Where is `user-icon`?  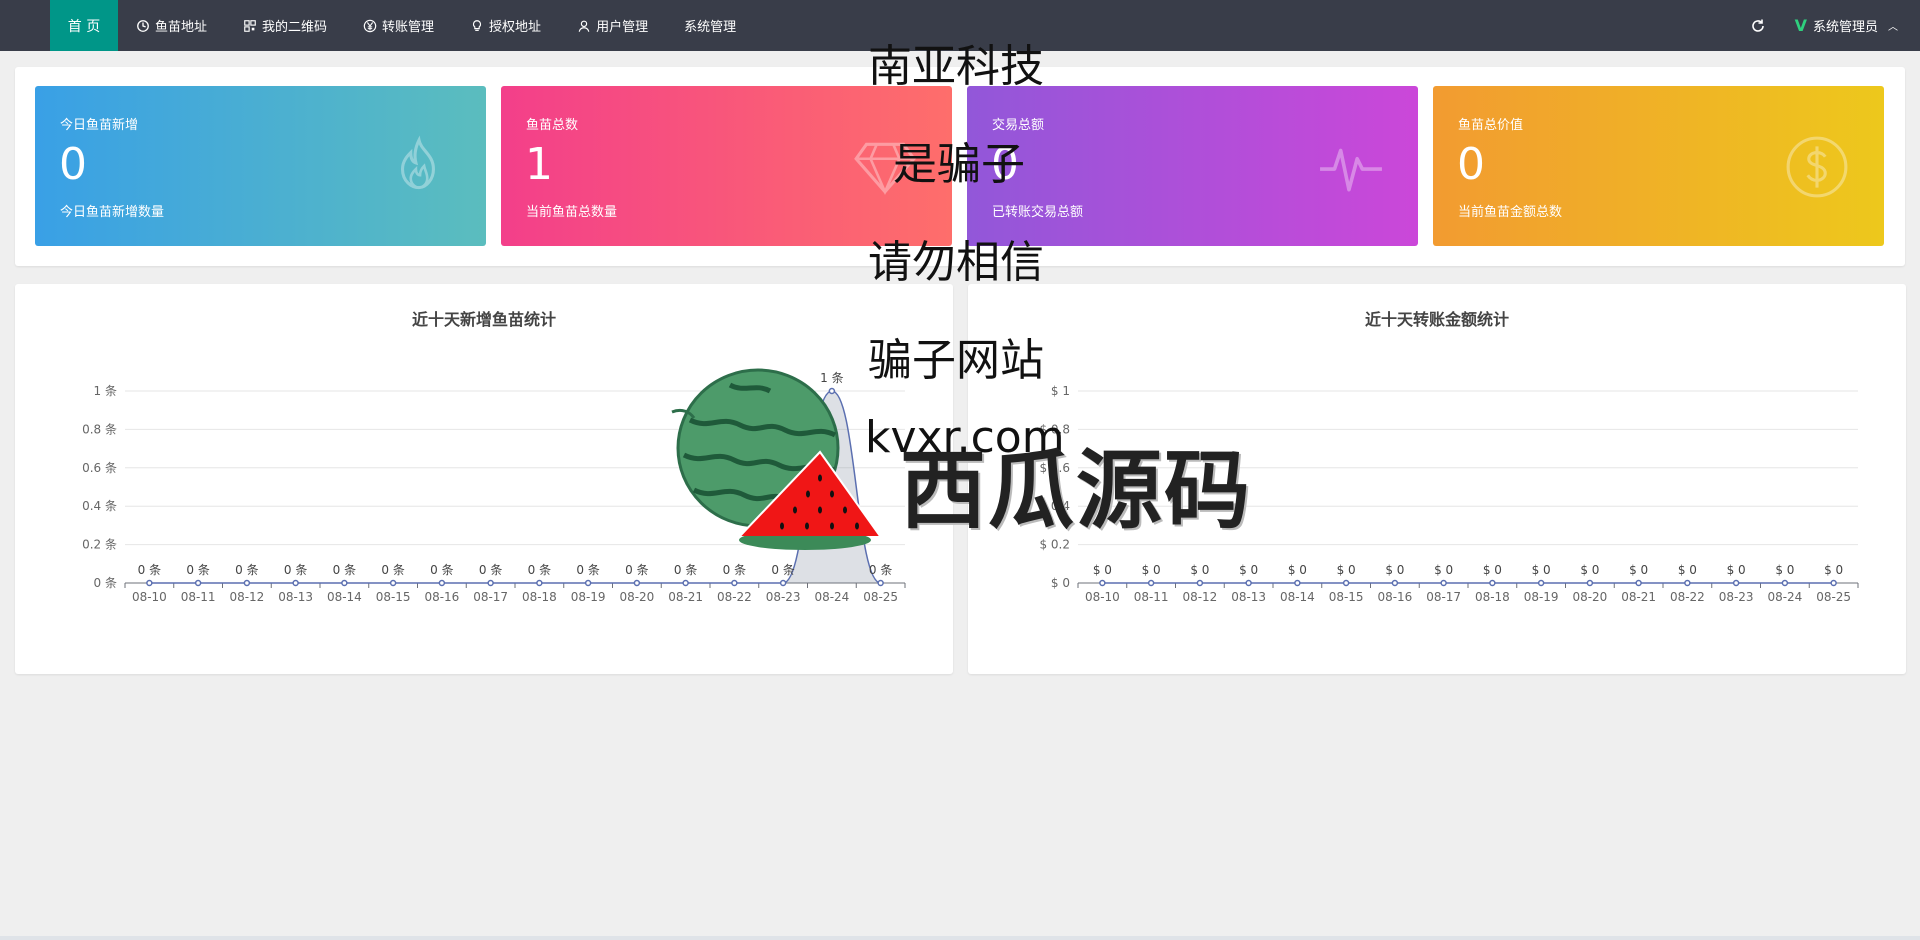 user-icon is located at coordinates (584, 26).